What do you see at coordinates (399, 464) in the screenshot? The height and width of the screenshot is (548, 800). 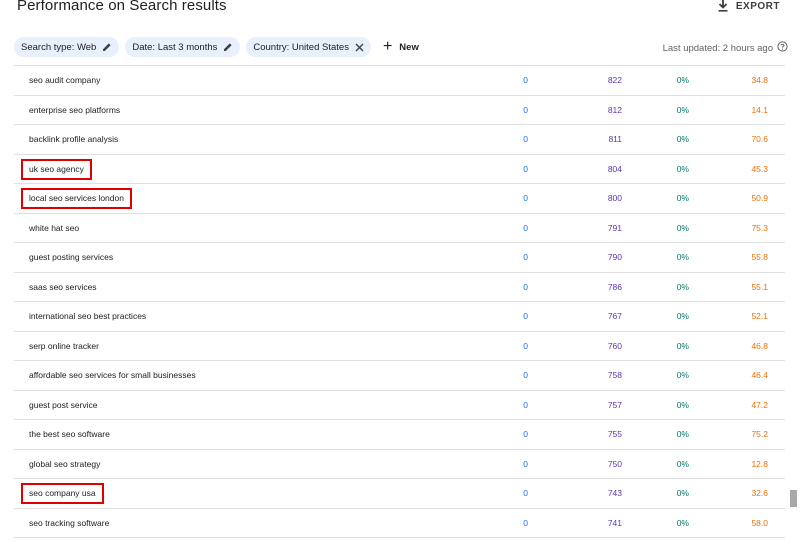 I see `table-row: global seo strategy 0 750 0% 12.8` at bounding box center [399, 464].